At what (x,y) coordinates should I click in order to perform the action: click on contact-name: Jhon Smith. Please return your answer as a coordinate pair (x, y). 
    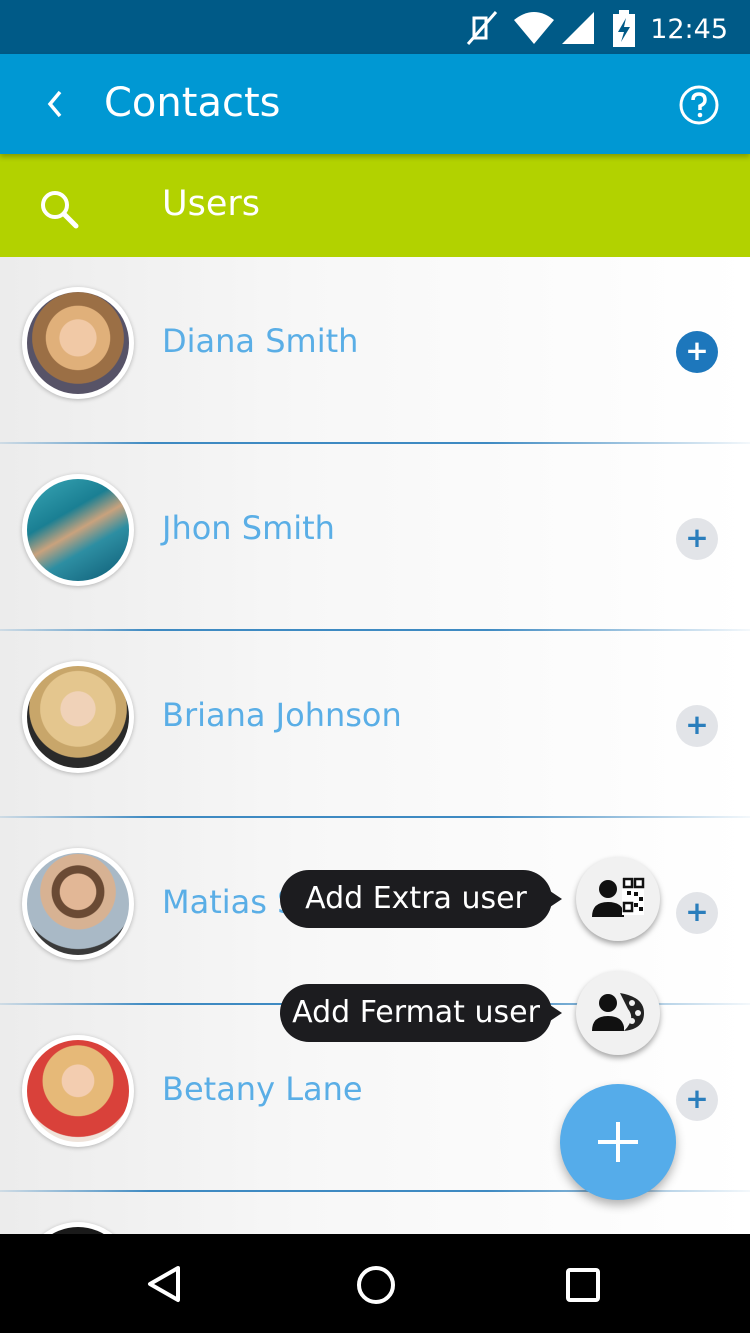
    Looking at the image, I should click on (248, 528).